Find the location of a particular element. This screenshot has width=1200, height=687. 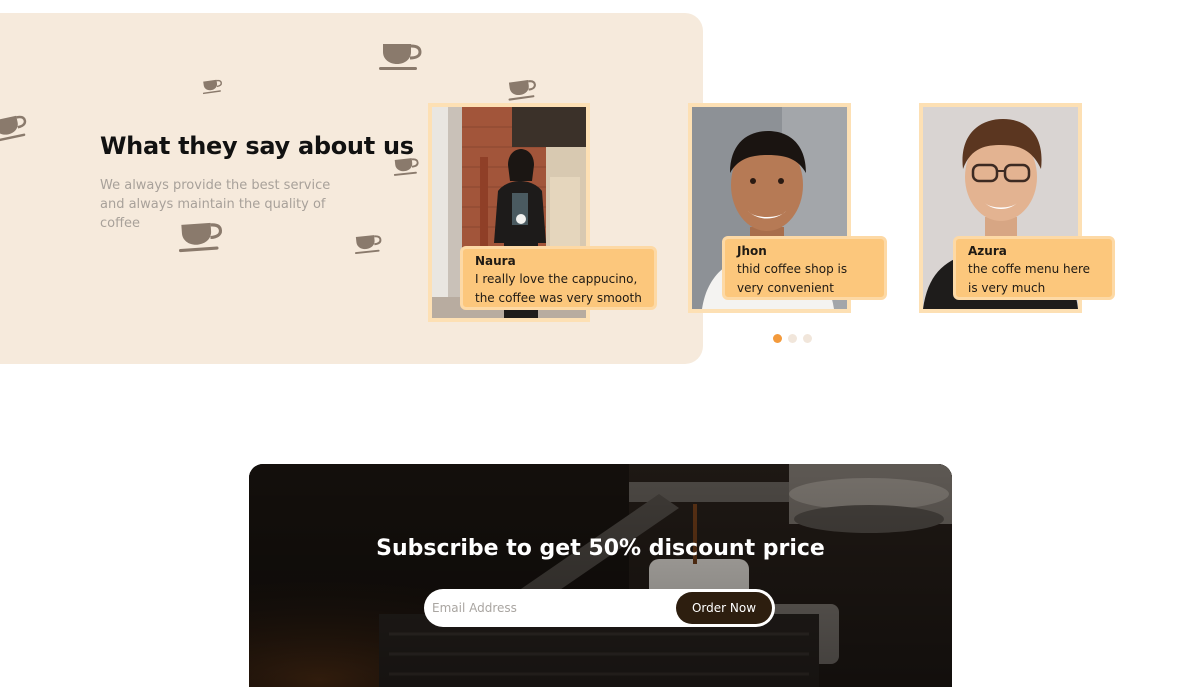

subscribe-form: Order Now is located at coordinates (599, 608).